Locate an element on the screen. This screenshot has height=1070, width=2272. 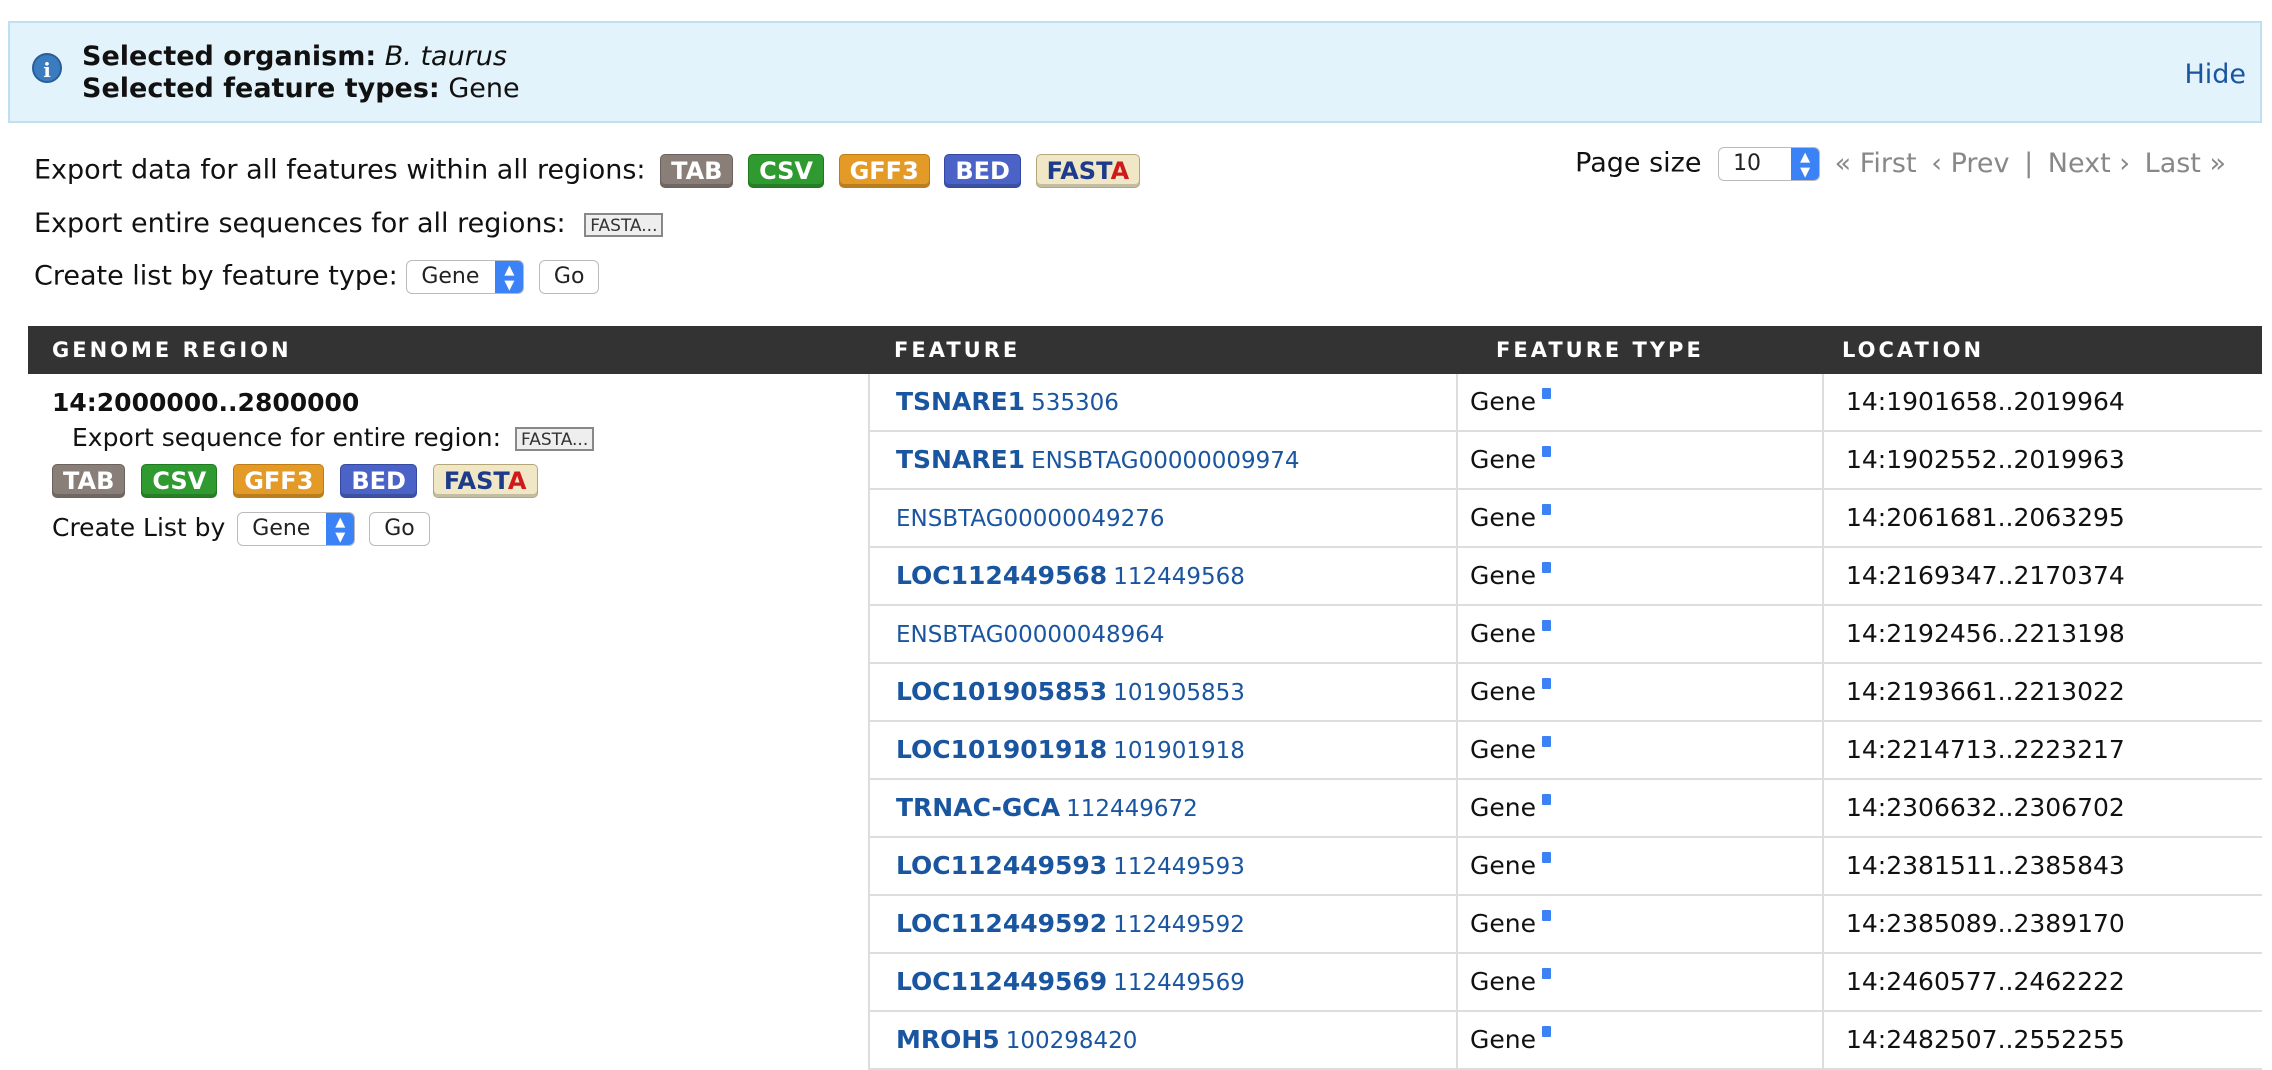
region-feature-type-value: Gene is located at coordinates (281, 528).